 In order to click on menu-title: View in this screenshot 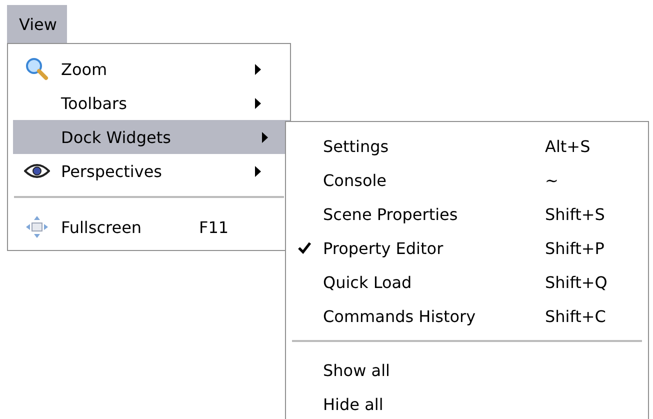, I will do `click(37, 24)`.